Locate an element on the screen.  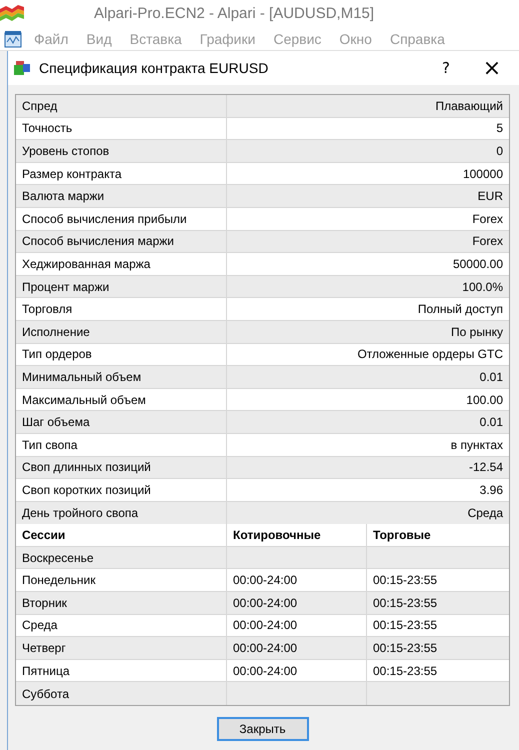
table-cell: Уровень стопов is located at coordinates (121, 151).